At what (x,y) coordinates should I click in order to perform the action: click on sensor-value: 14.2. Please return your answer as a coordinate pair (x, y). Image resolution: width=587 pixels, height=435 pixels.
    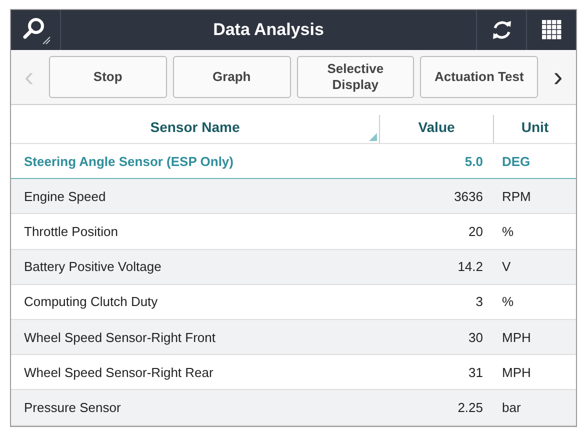
    Looking at the image, I should click on (470, 266).